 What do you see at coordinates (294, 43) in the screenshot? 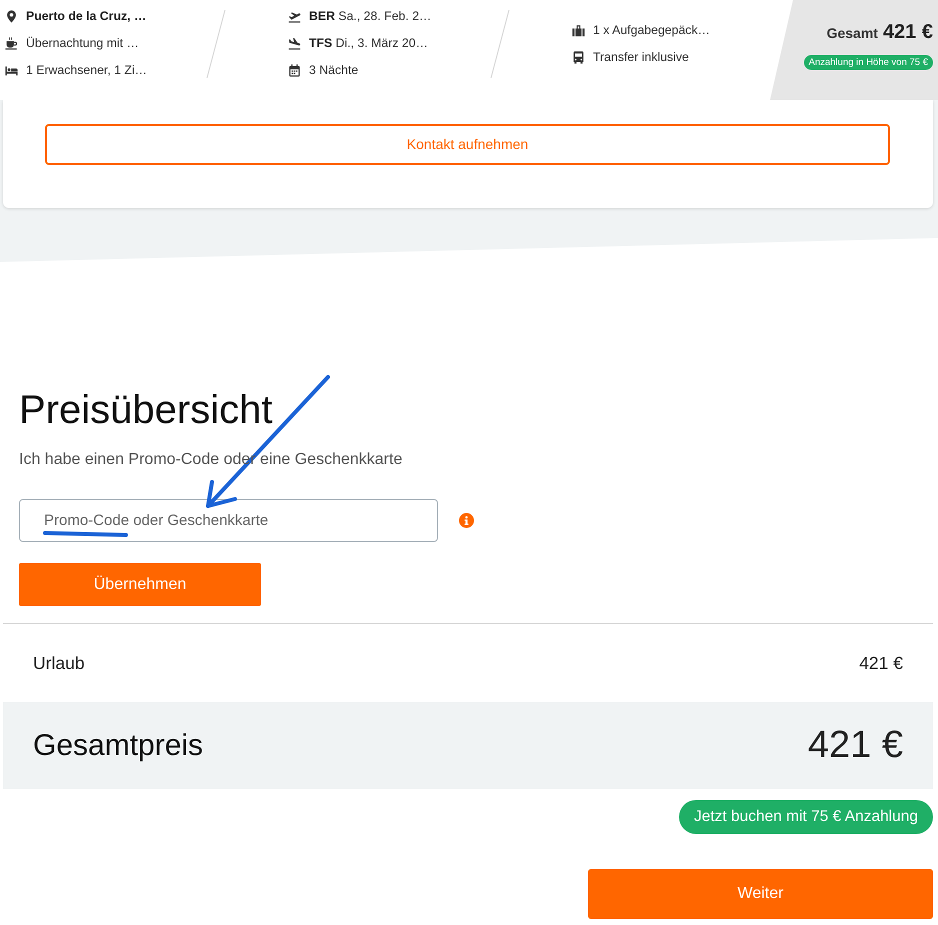
I see `plane-landing-icon` at bounding box center [294, 43].